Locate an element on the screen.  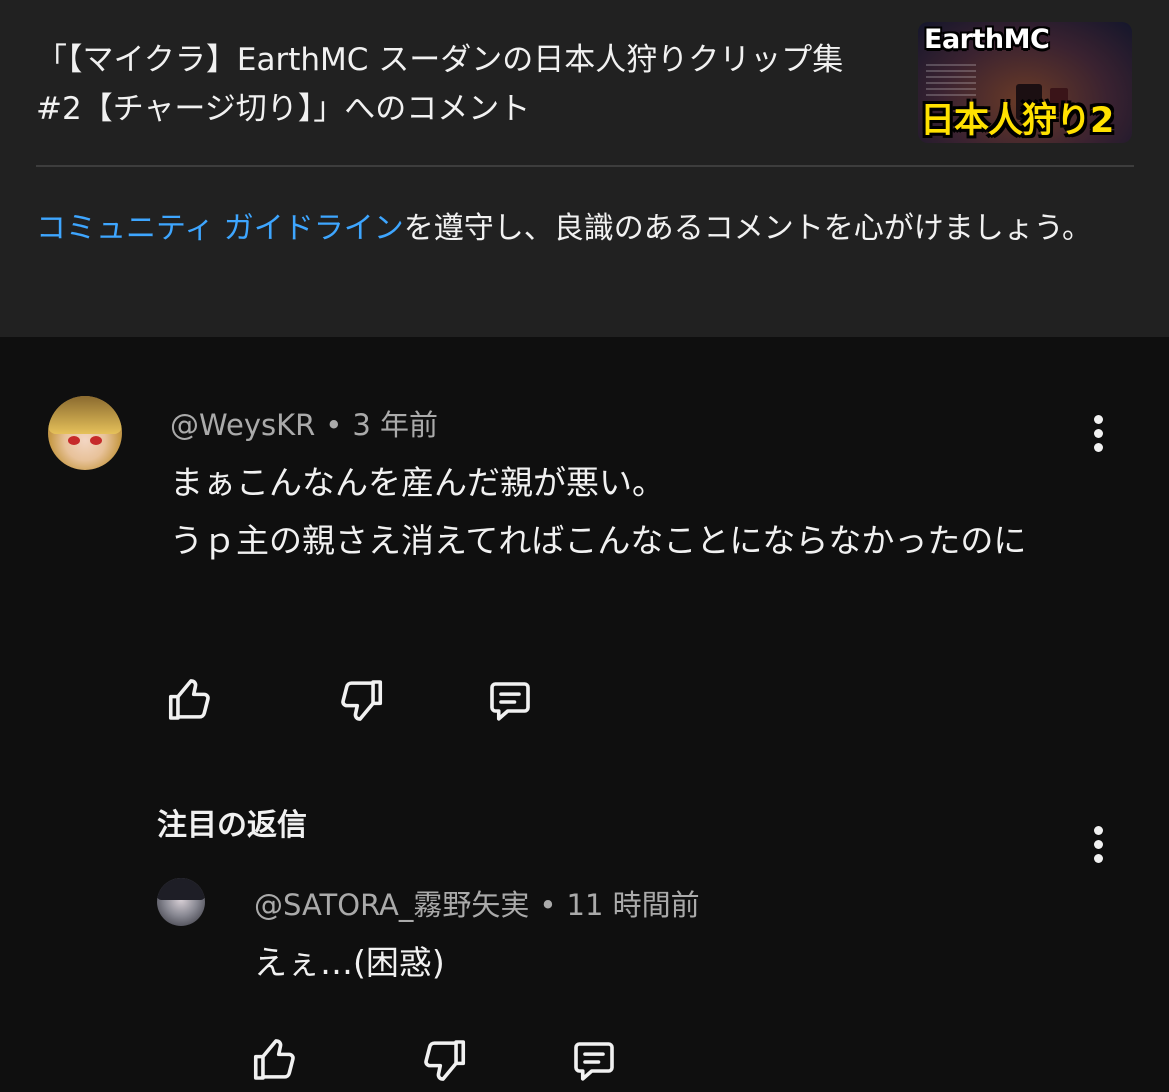
reply-text: えぇ…(困惑) is located at coordinates (349, 962).